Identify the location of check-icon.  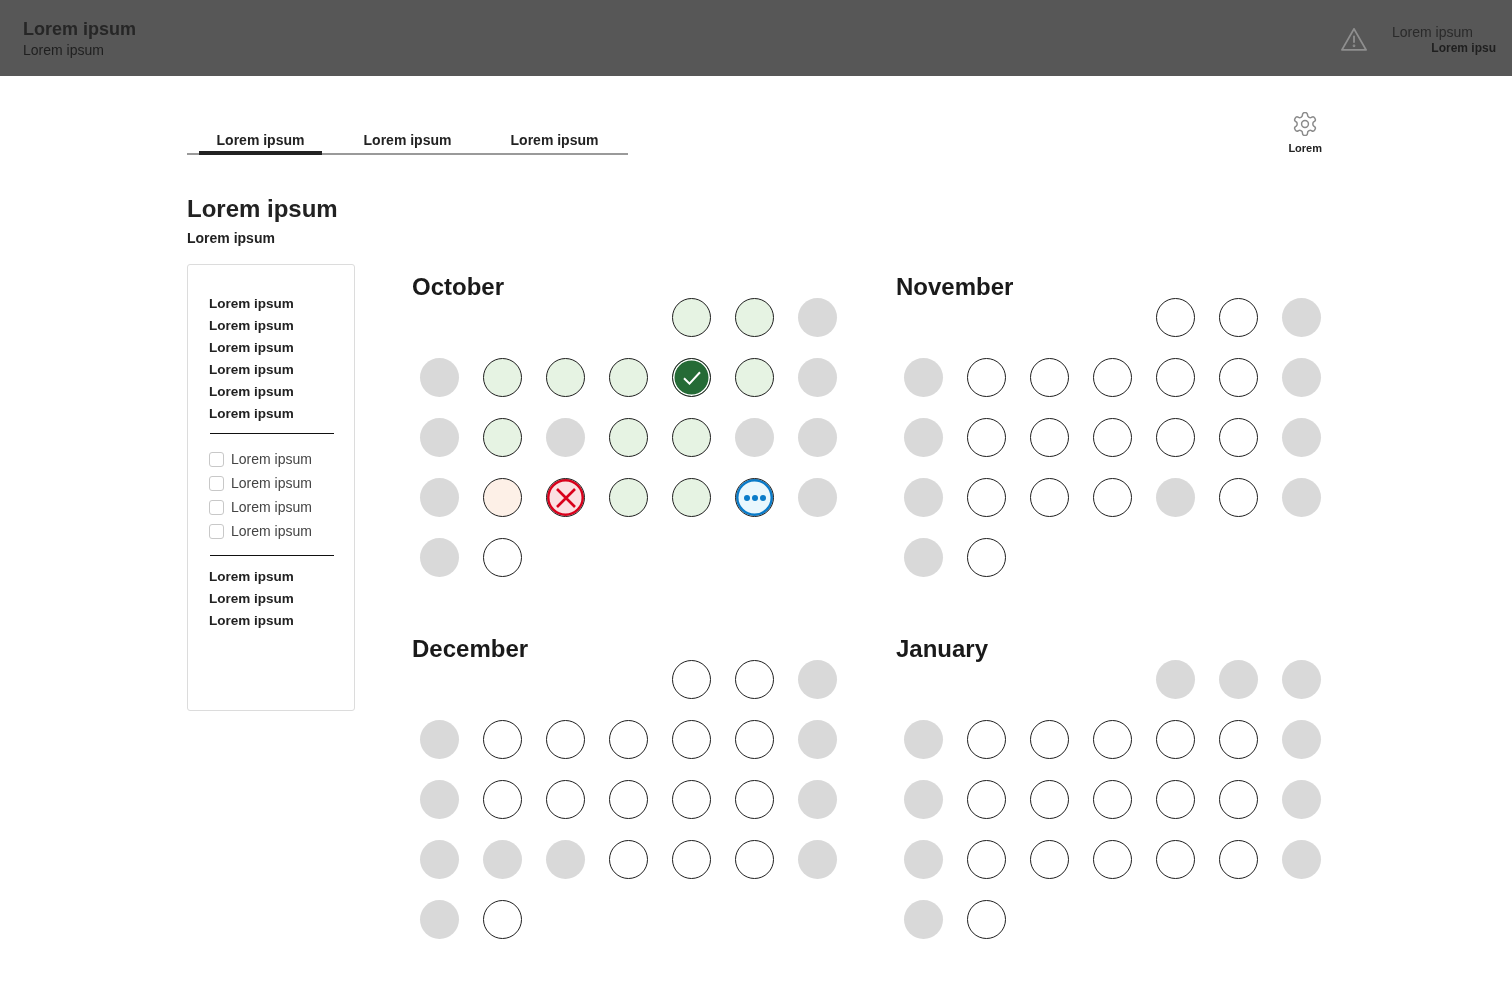
(691, 377).